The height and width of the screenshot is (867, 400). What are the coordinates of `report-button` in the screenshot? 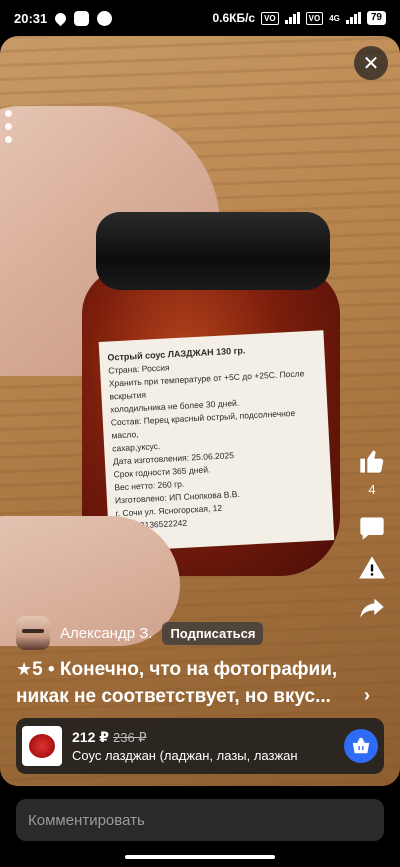 It's located at (372, 568).